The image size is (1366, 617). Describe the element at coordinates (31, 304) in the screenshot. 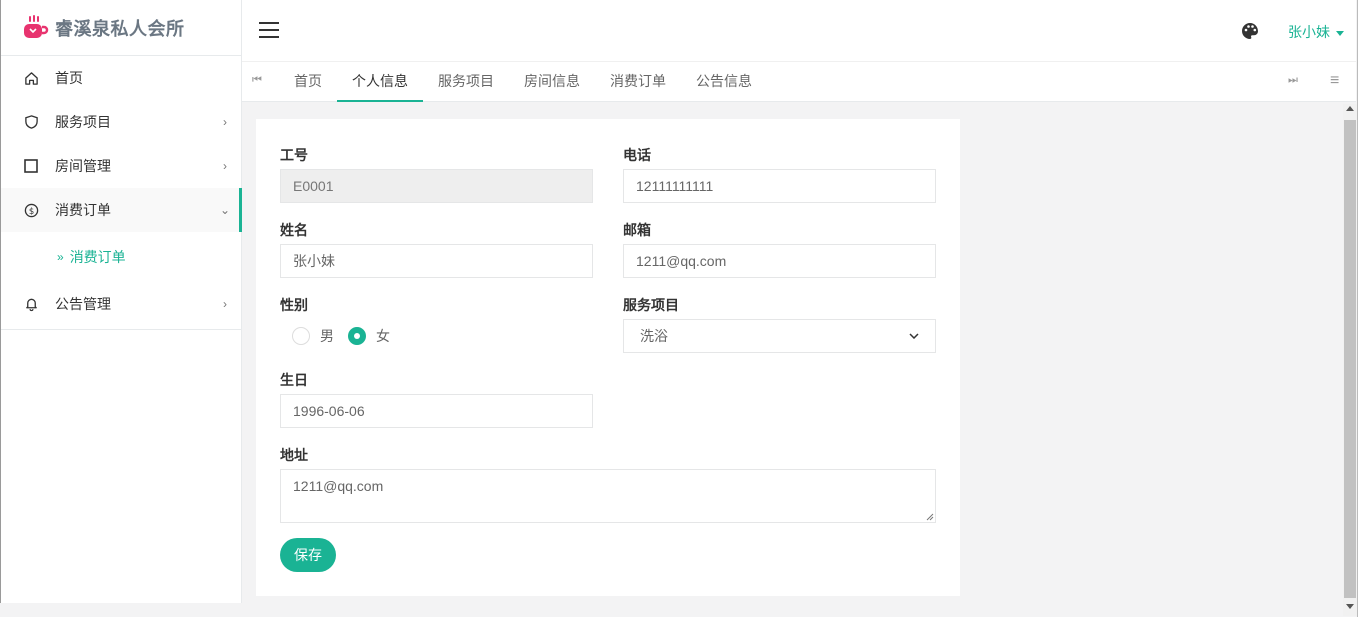

I see `bell-icon` at that location.